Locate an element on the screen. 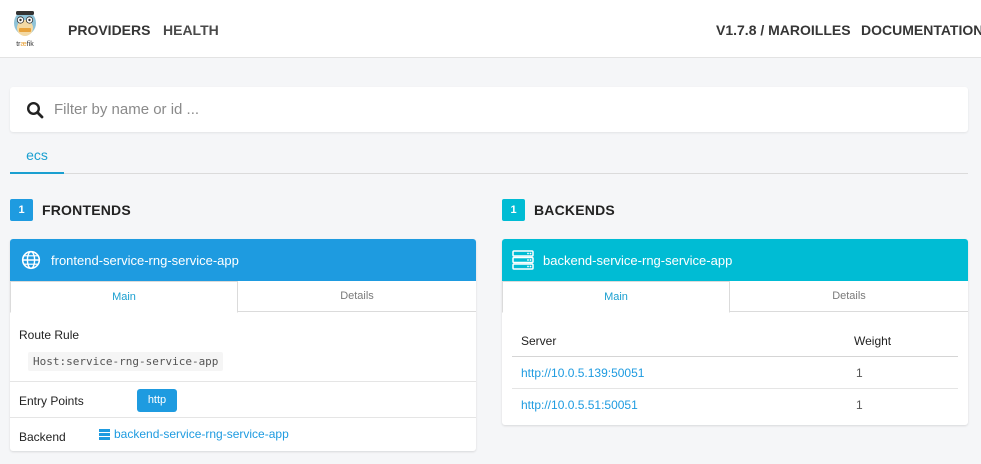 The height and width of the screenshot is (464, 981). backend-card-tabs: Main Details is located at coordinates (735, 297).